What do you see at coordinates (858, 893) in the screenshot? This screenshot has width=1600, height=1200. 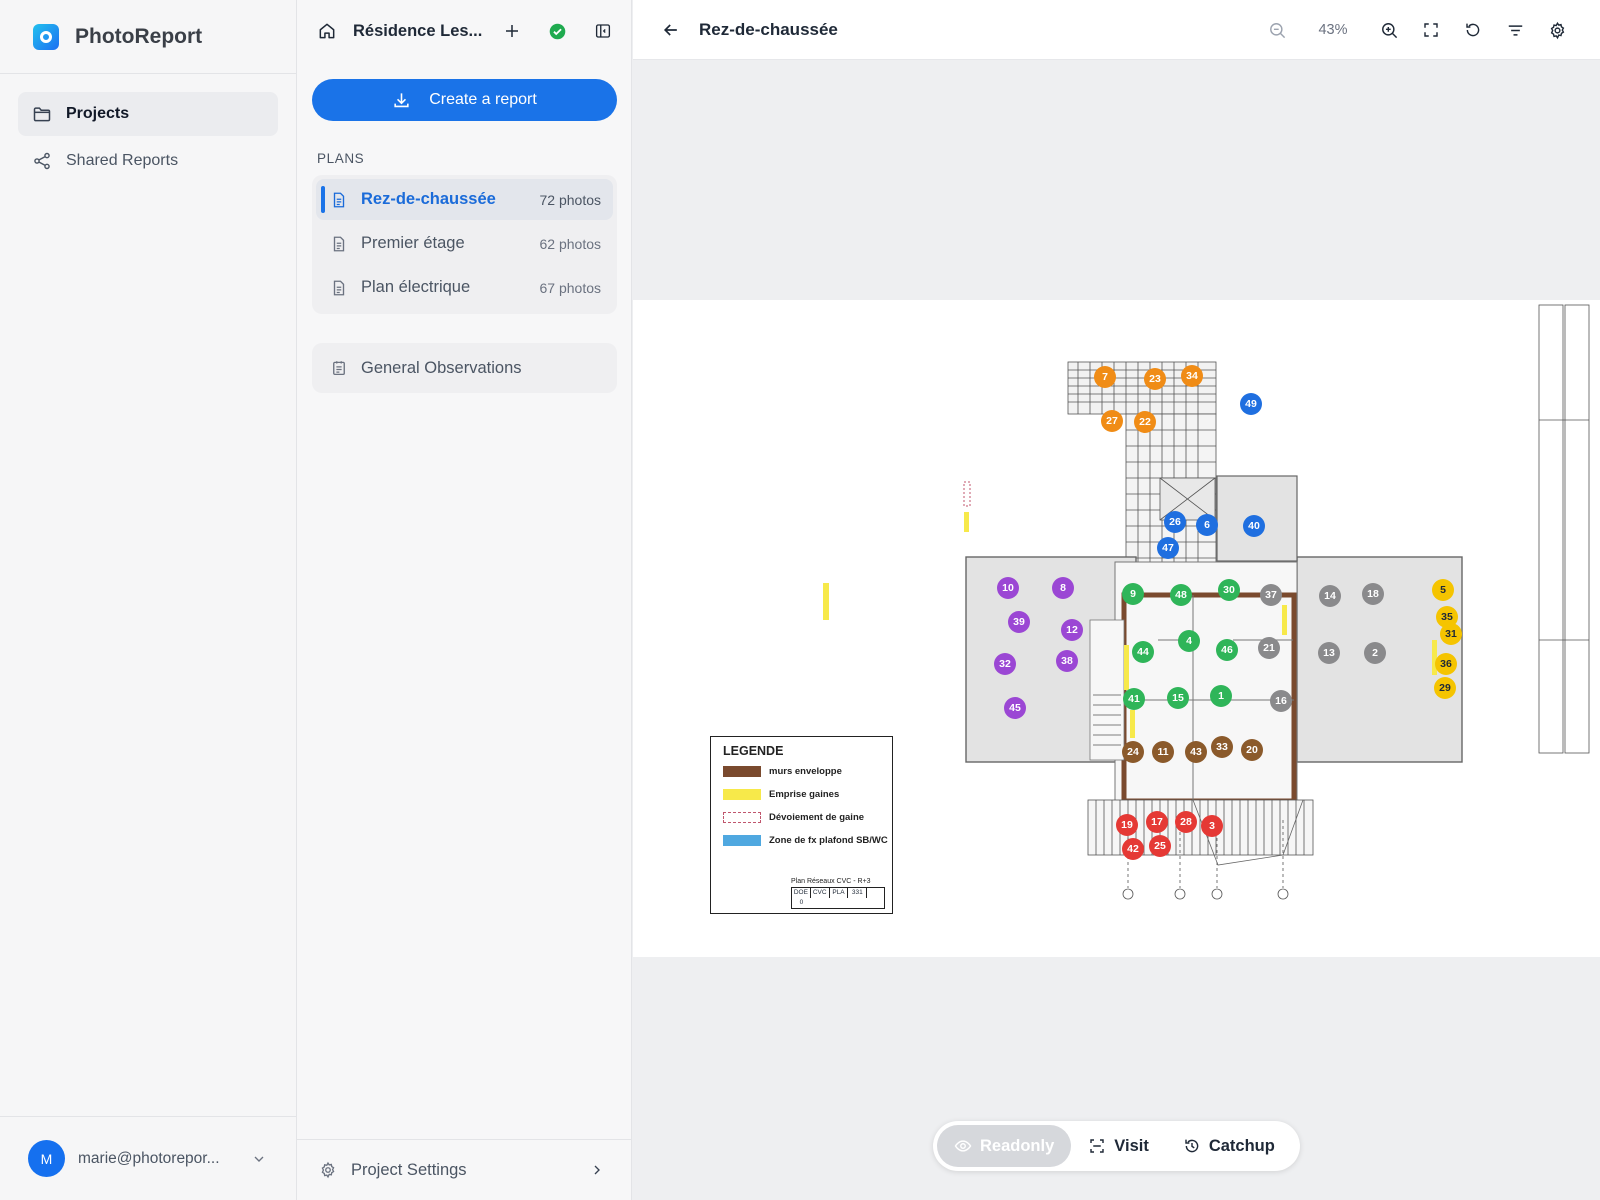 I see `cartouche-cell: 331` at bounding box center [858, 893].